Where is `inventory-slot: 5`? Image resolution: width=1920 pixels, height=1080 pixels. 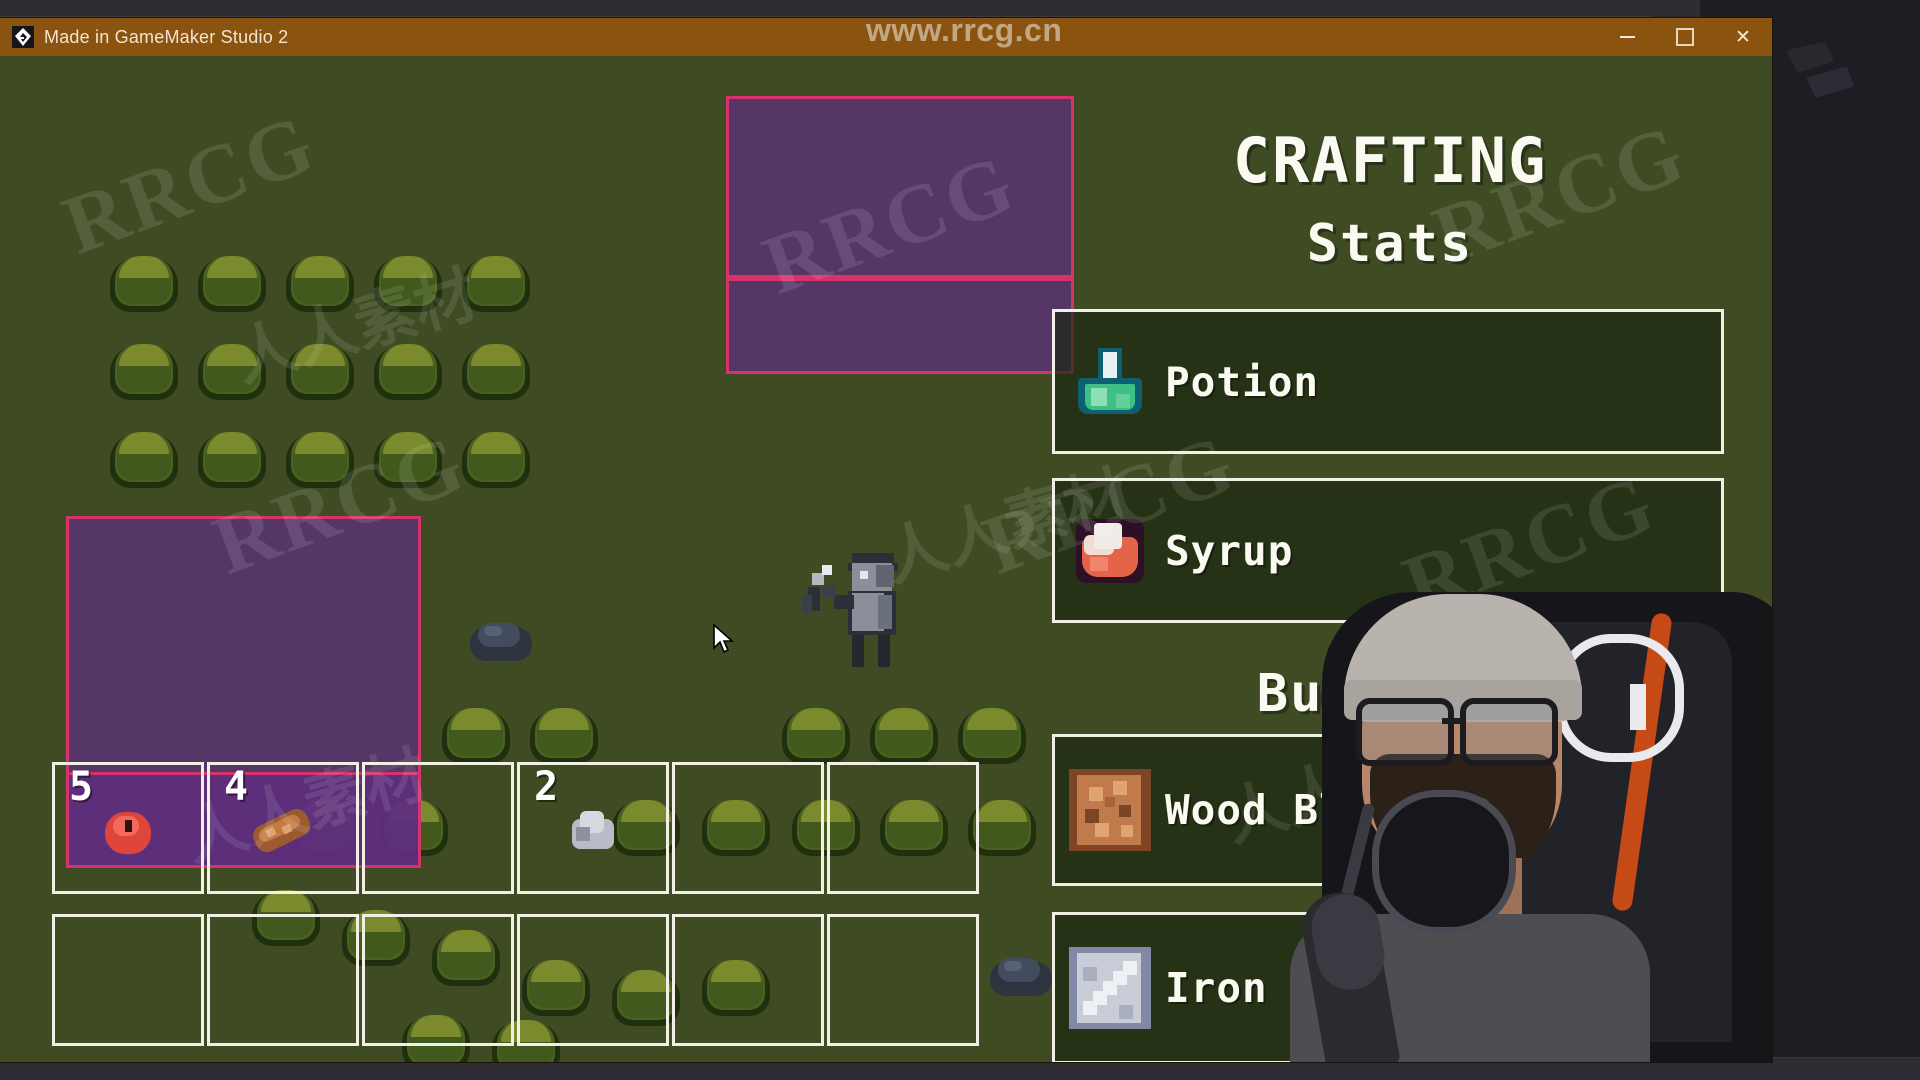 inventory-slot: 5 is located at coordinates (128, 828).